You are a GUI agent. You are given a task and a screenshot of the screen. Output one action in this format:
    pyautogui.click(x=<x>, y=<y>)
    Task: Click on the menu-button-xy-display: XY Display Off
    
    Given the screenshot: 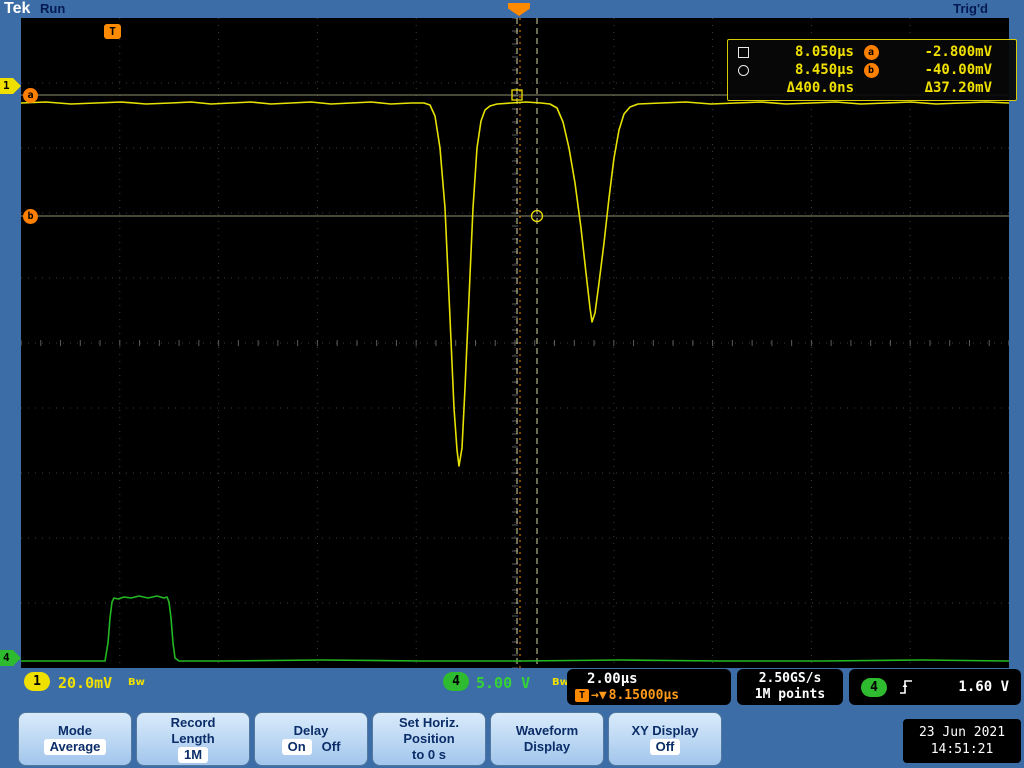 What is the action you would take?
    pyautogui.click(x=665, y=739)
    